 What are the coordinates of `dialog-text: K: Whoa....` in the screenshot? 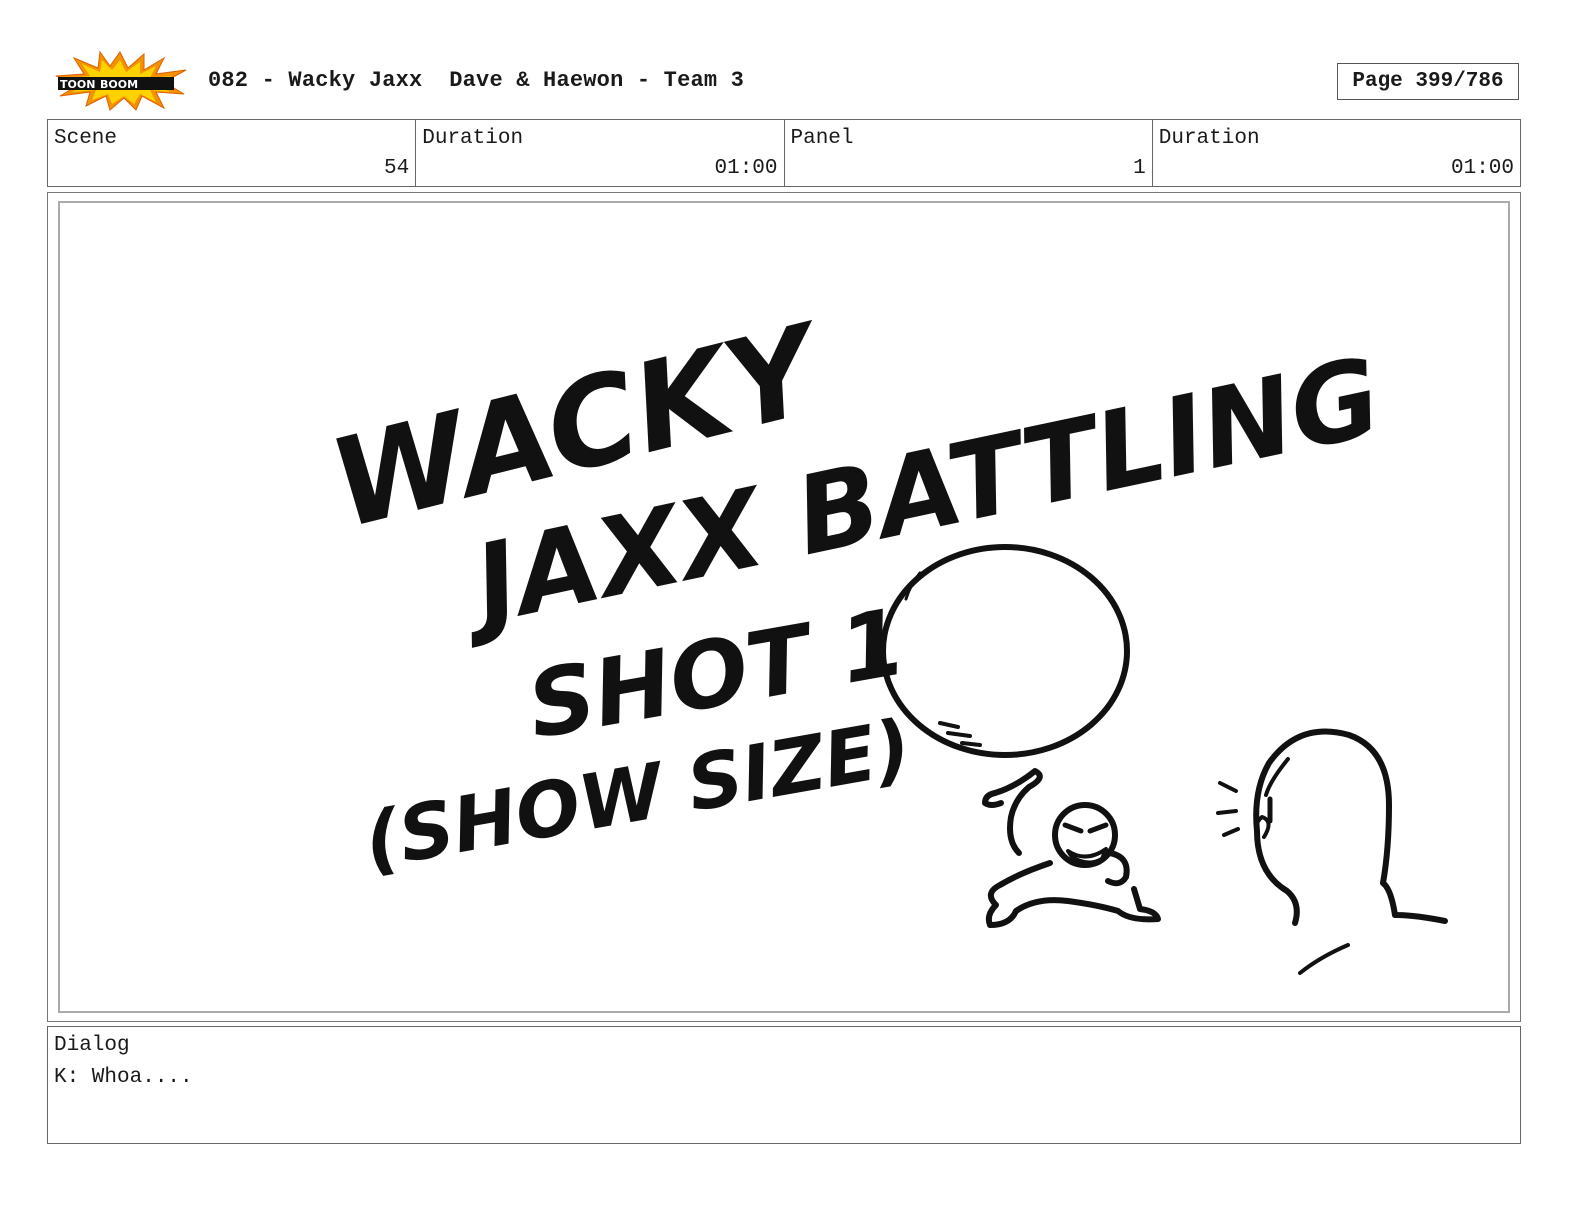 It's located at (123, 1077).